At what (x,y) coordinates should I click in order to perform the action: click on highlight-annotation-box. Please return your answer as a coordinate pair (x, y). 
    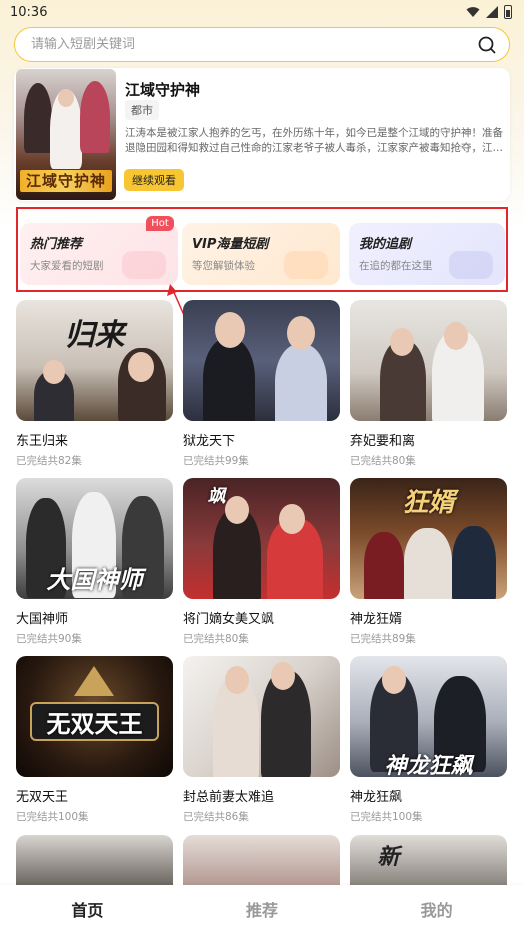
    Looking at the image, I should click on (262, 249).